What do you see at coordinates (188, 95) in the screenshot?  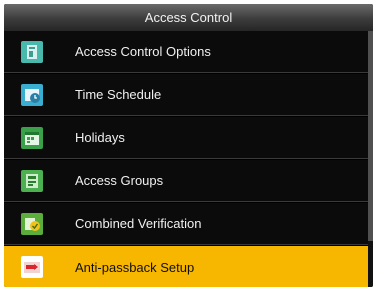 I see `menu-item-time-schedule: Time Schedule` at bounding box center [188, 95].